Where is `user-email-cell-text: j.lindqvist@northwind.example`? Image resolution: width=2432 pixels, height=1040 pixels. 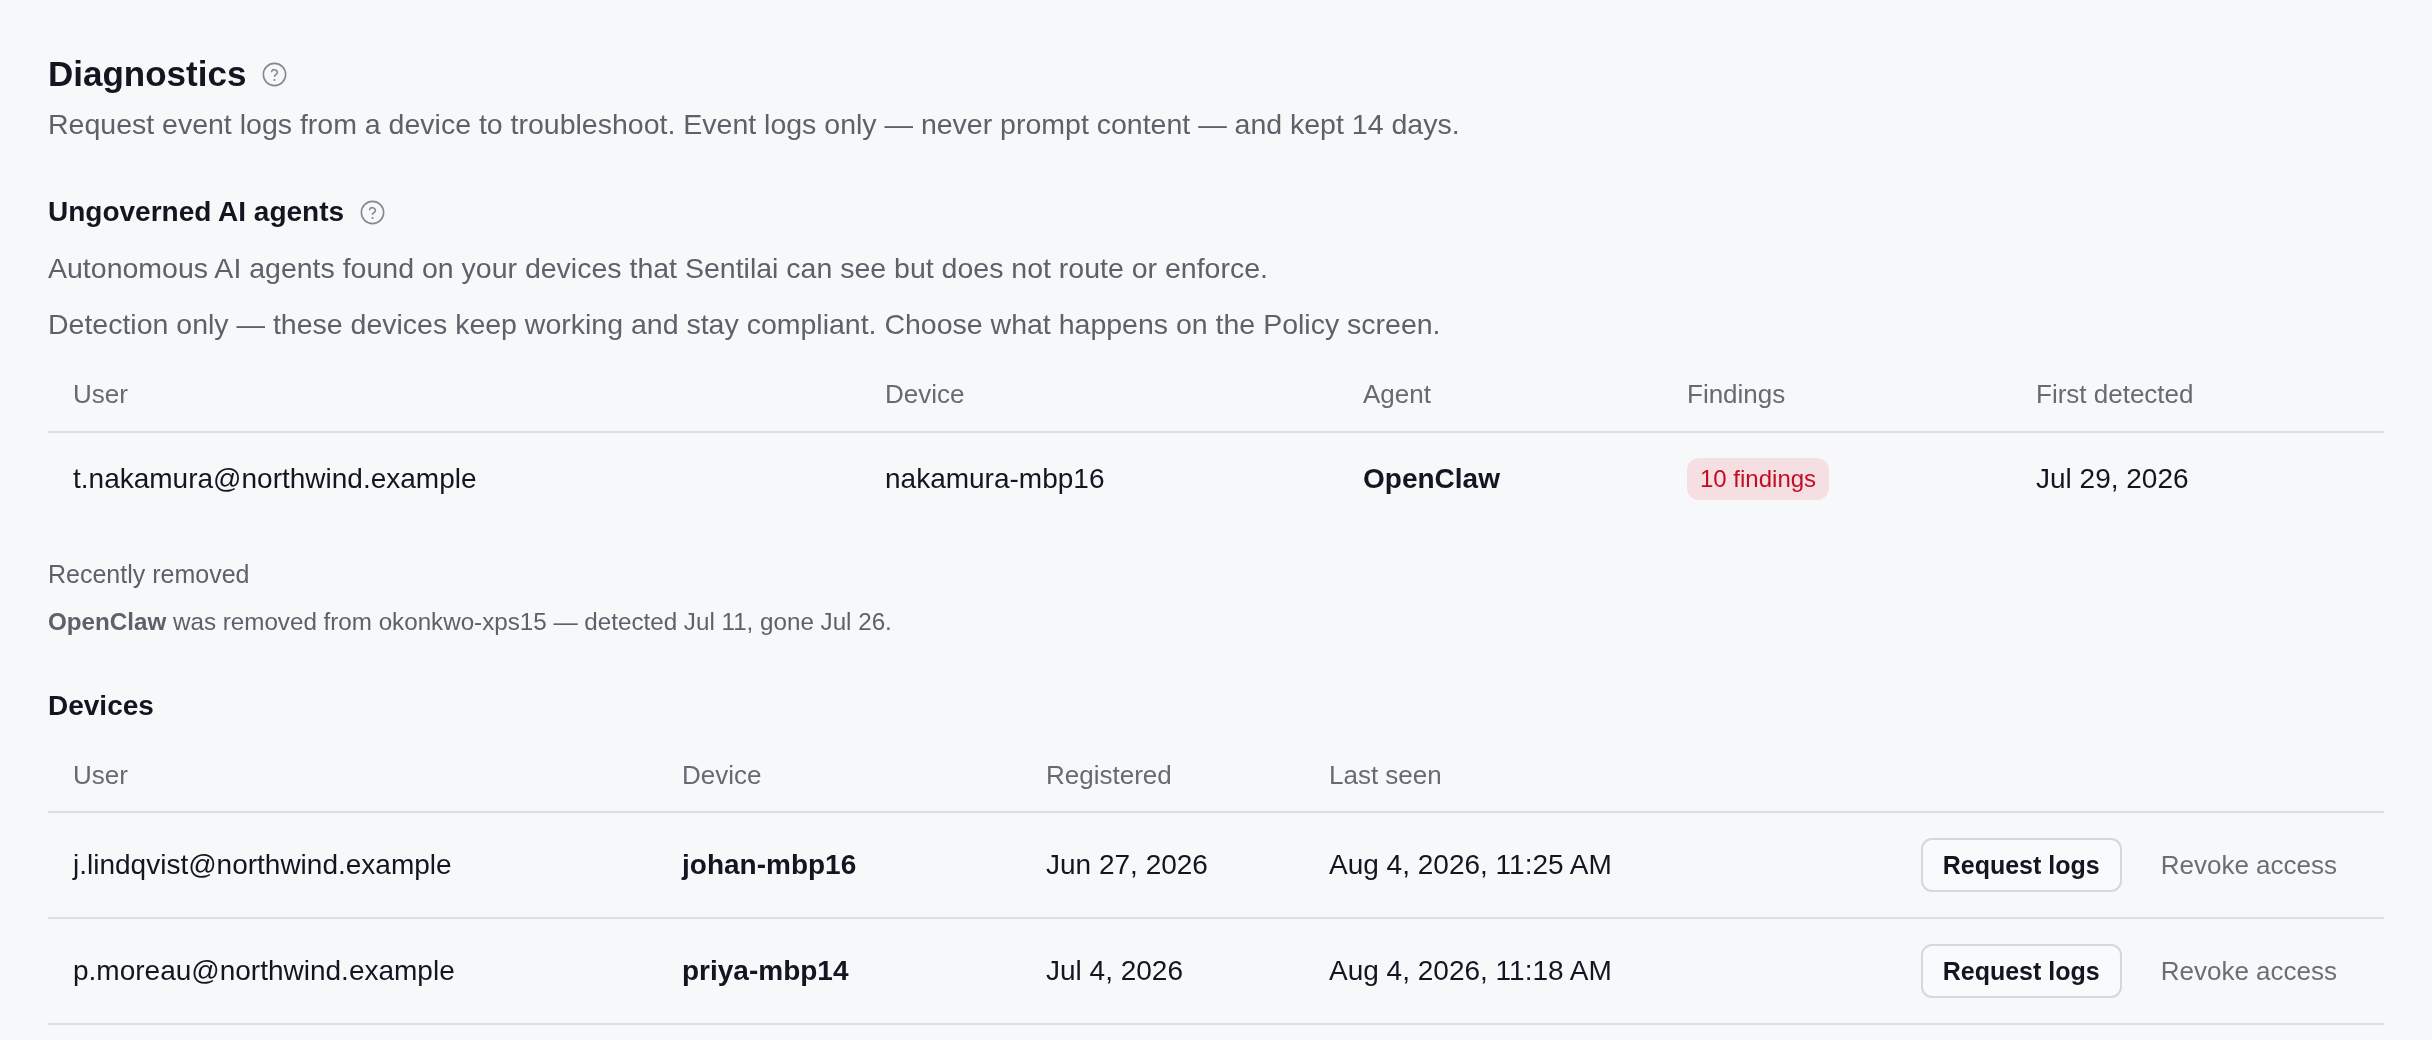 user-email-cell-text: j.lindqvist@northwind.example is located at coordinates (261, 865).